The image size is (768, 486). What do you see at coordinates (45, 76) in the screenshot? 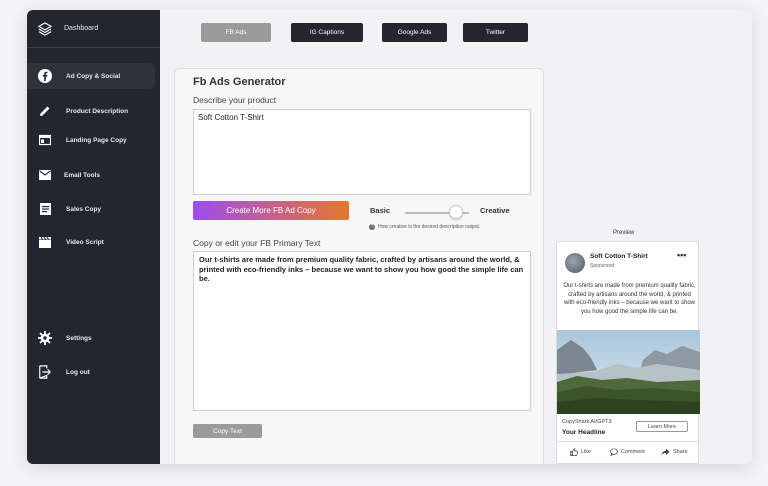
I see `facebook-icon` at bounding box center [45, 76].